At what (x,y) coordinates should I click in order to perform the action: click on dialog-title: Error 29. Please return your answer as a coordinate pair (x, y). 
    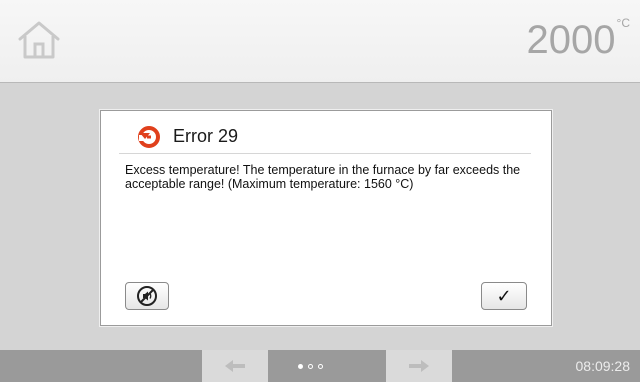
    Looking at the image, I should click on (206, 136).